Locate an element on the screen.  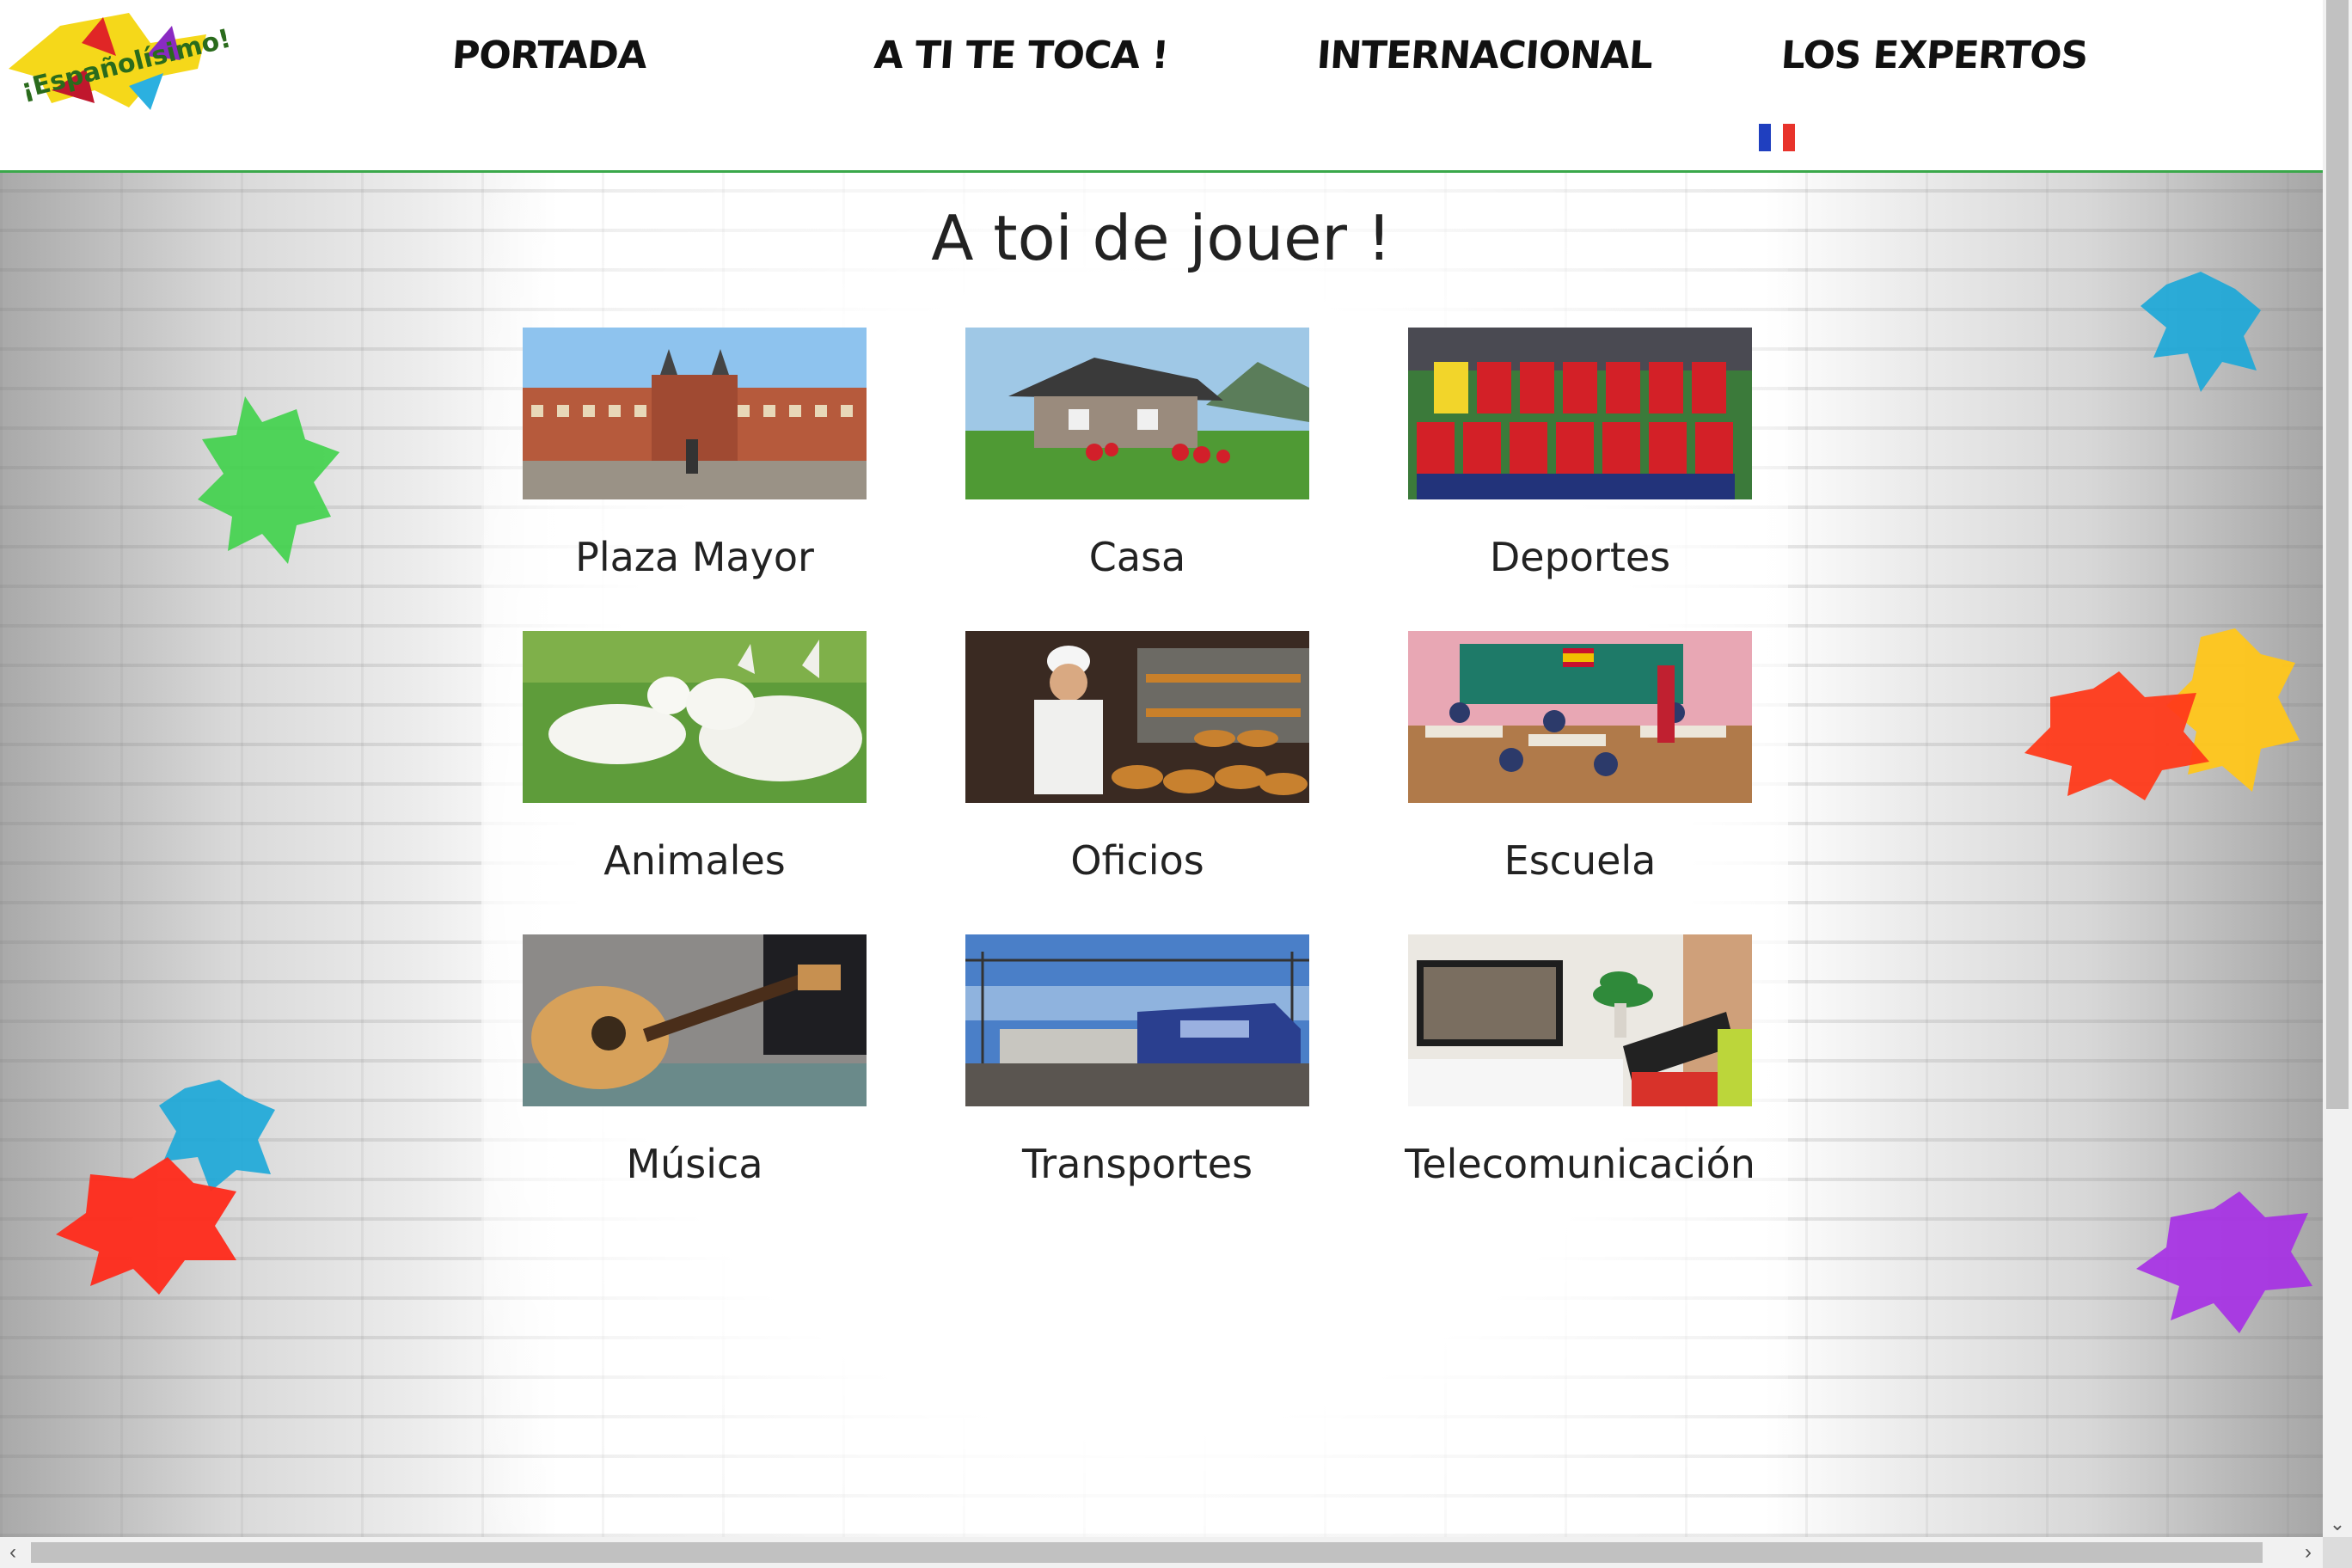
guitar-photo is located at coordinates (695, 1020).